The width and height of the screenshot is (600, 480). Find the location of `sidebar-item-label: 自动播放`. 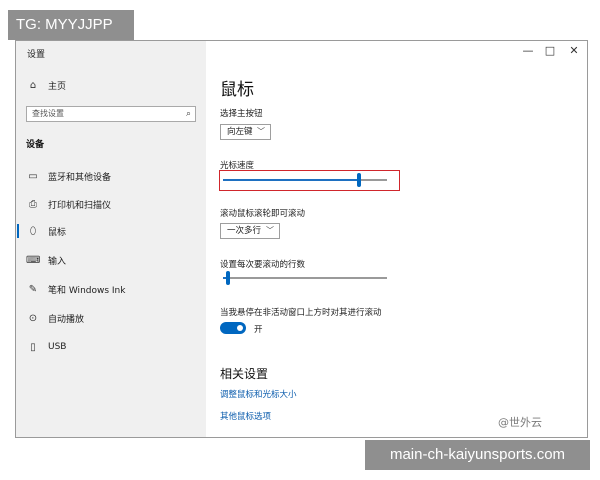

sidebar-item-label: 自动播放 is located at coordinates (66, 319).